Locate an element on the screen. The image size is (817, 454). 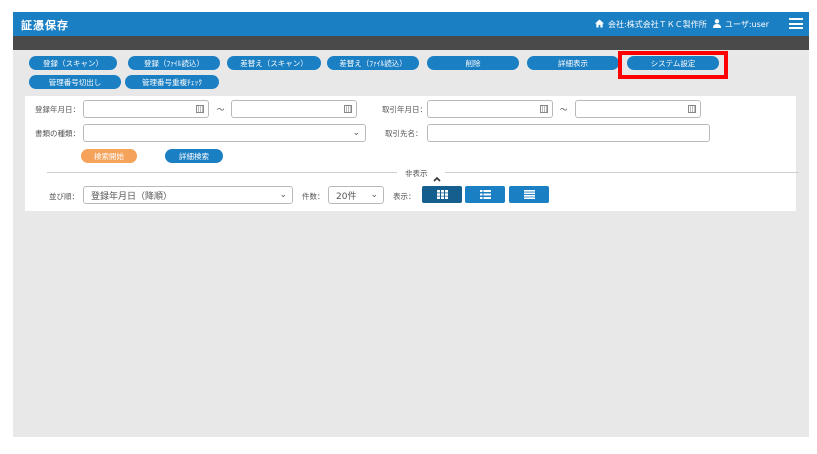
doc-type-label: 書類の種類： is located at coordinates (57, 133).